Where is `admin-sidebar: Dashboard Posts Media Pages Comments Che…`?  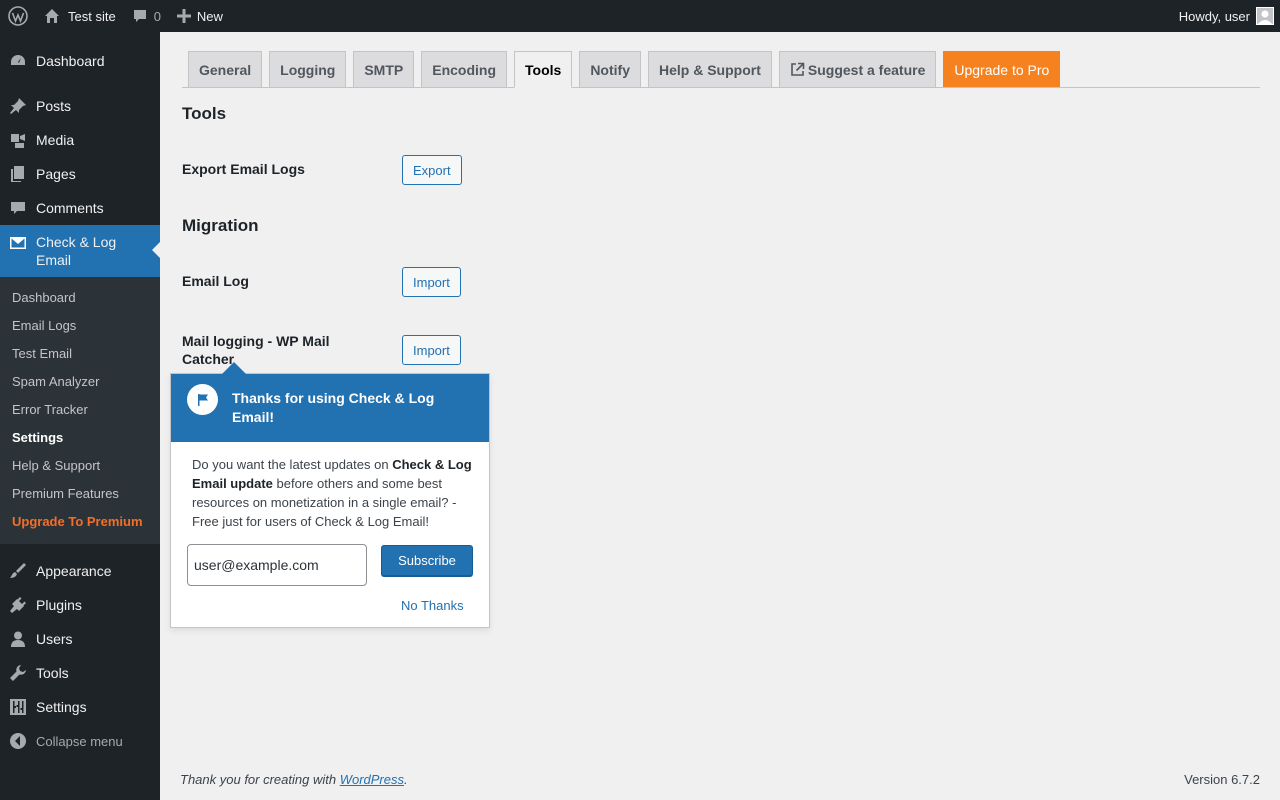
admin-sidebar: Dashboard Posts Media Pages Comments Che… is located at coordinates (80, 416).